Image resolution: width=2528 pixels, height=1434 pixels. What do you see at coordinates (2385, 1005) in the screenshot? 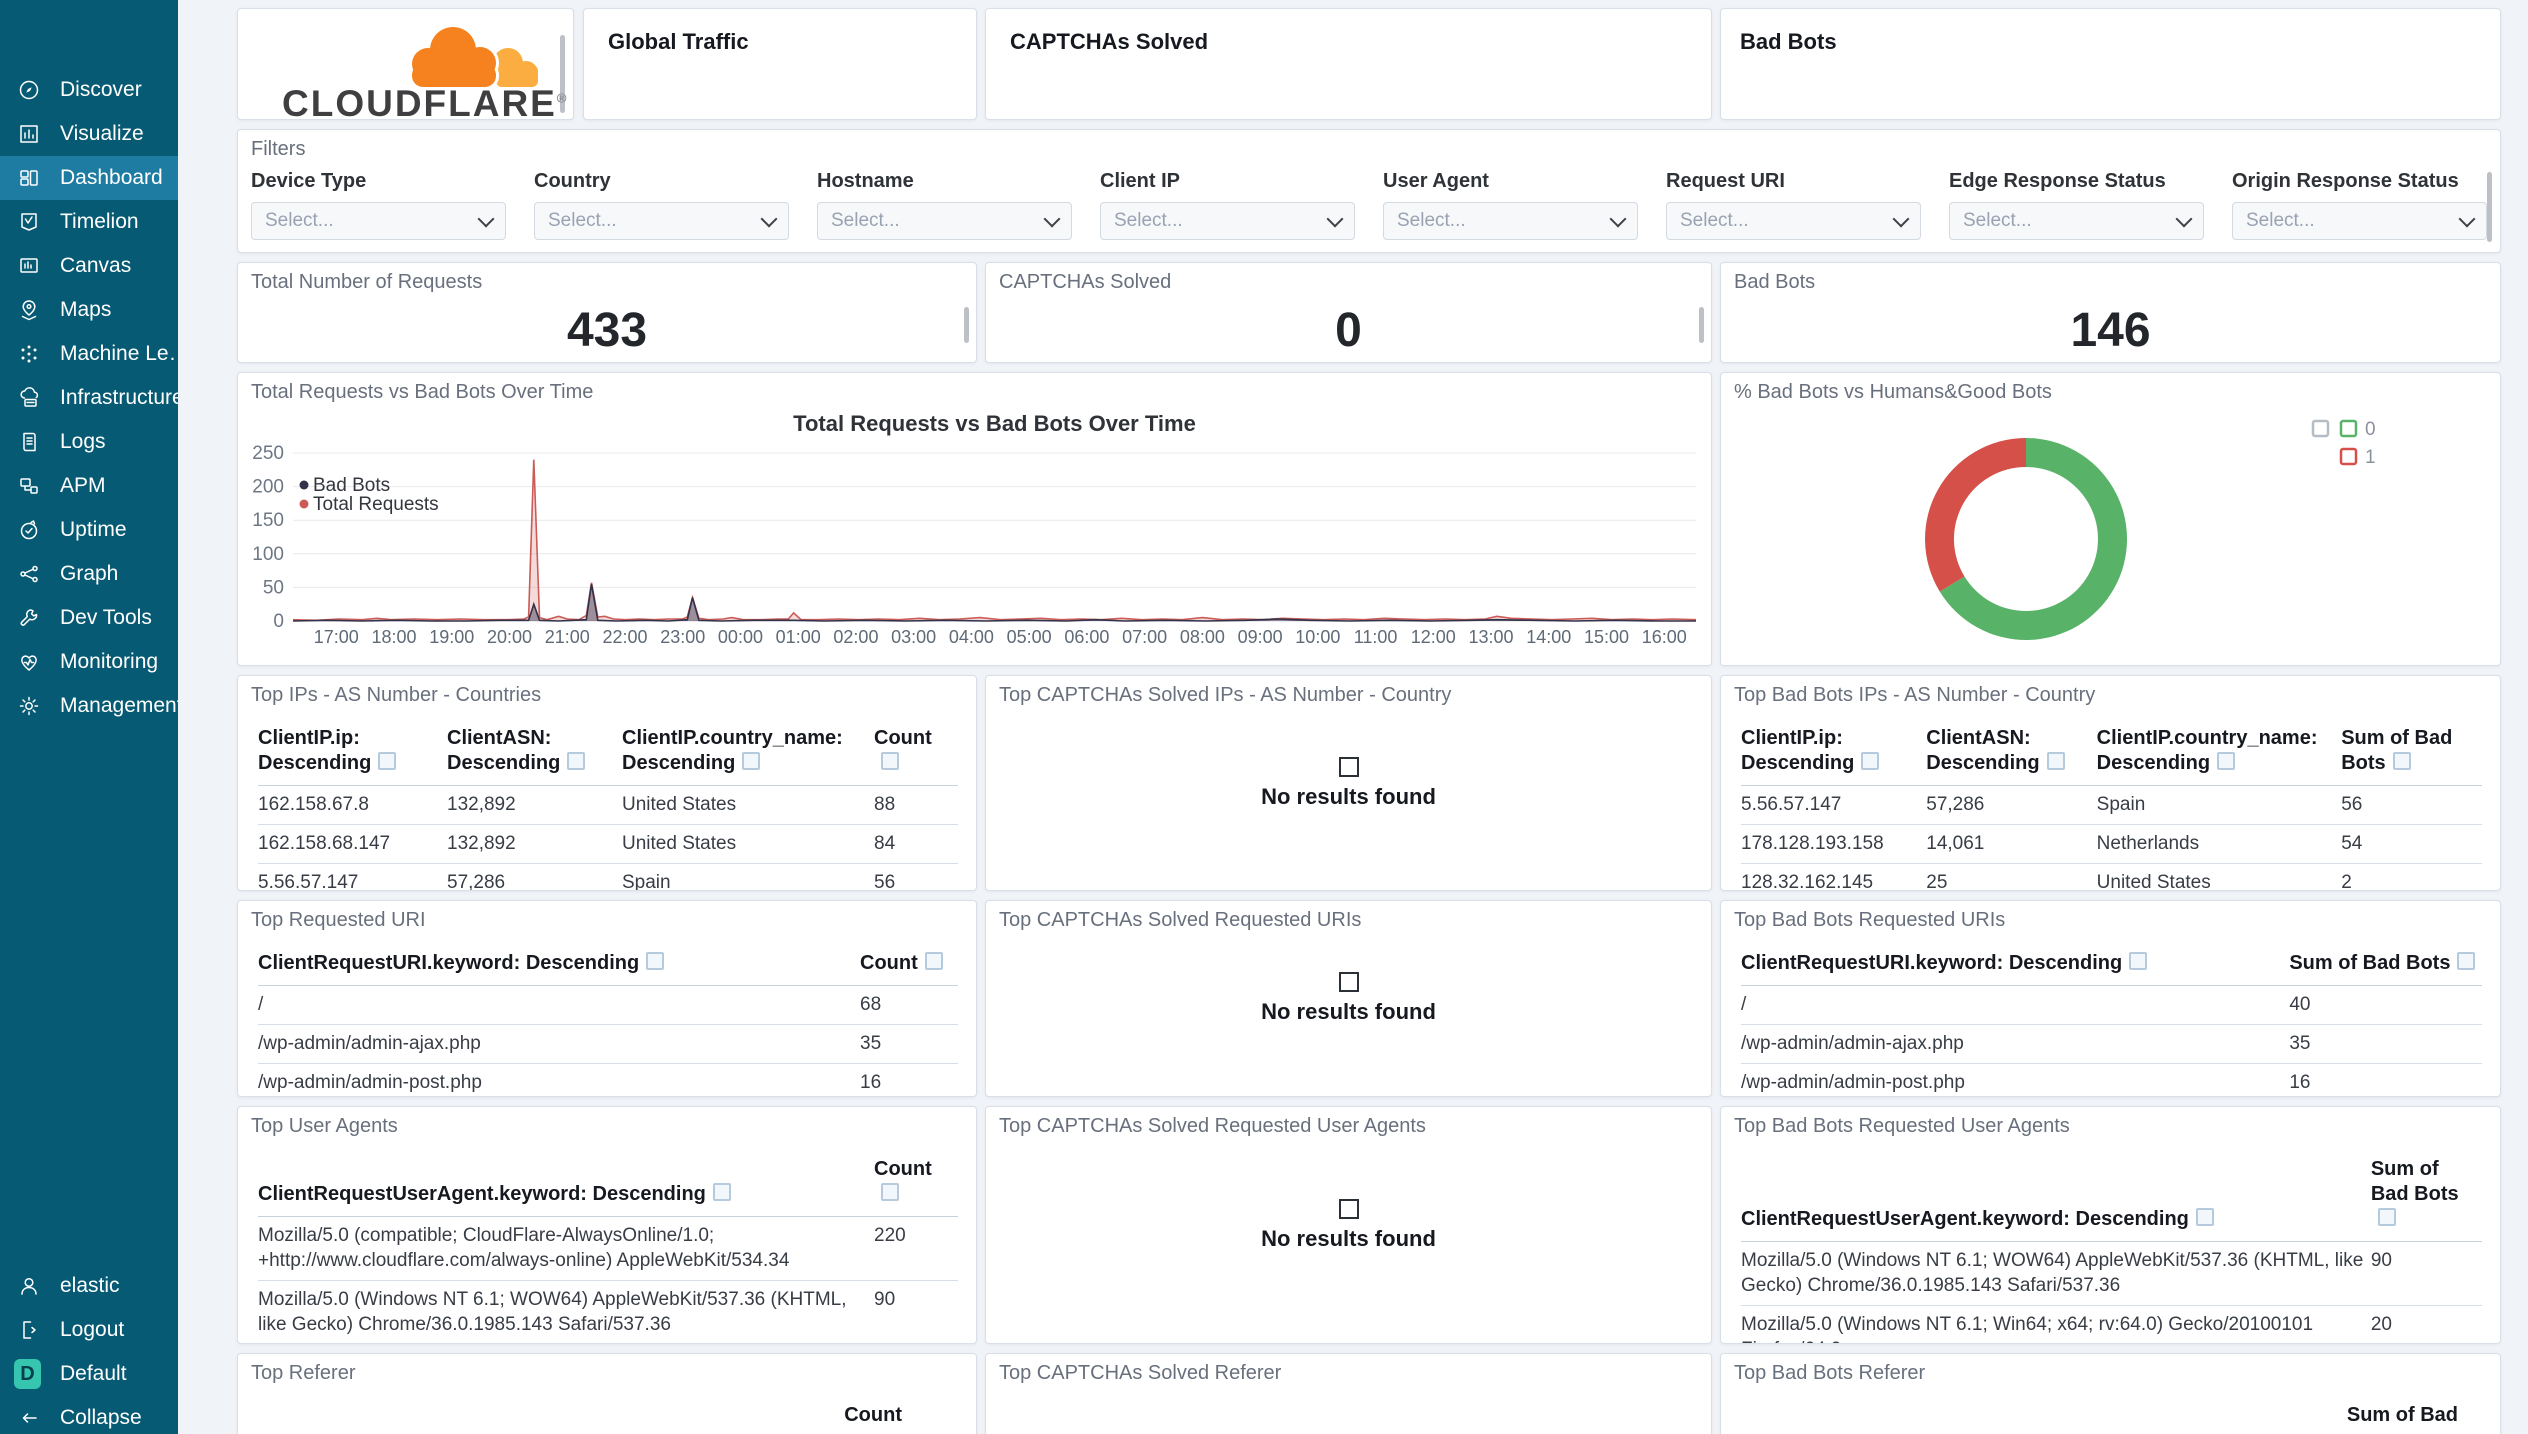
I see `table-cell: 40` at bounding box center [2385, 1005].